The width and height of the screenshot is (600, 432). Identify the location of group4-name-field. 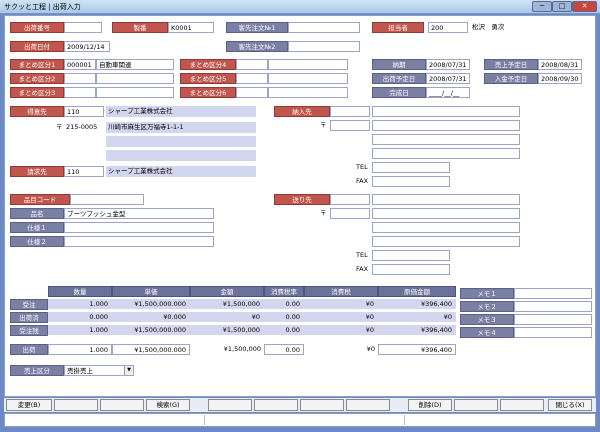
(308, 64).